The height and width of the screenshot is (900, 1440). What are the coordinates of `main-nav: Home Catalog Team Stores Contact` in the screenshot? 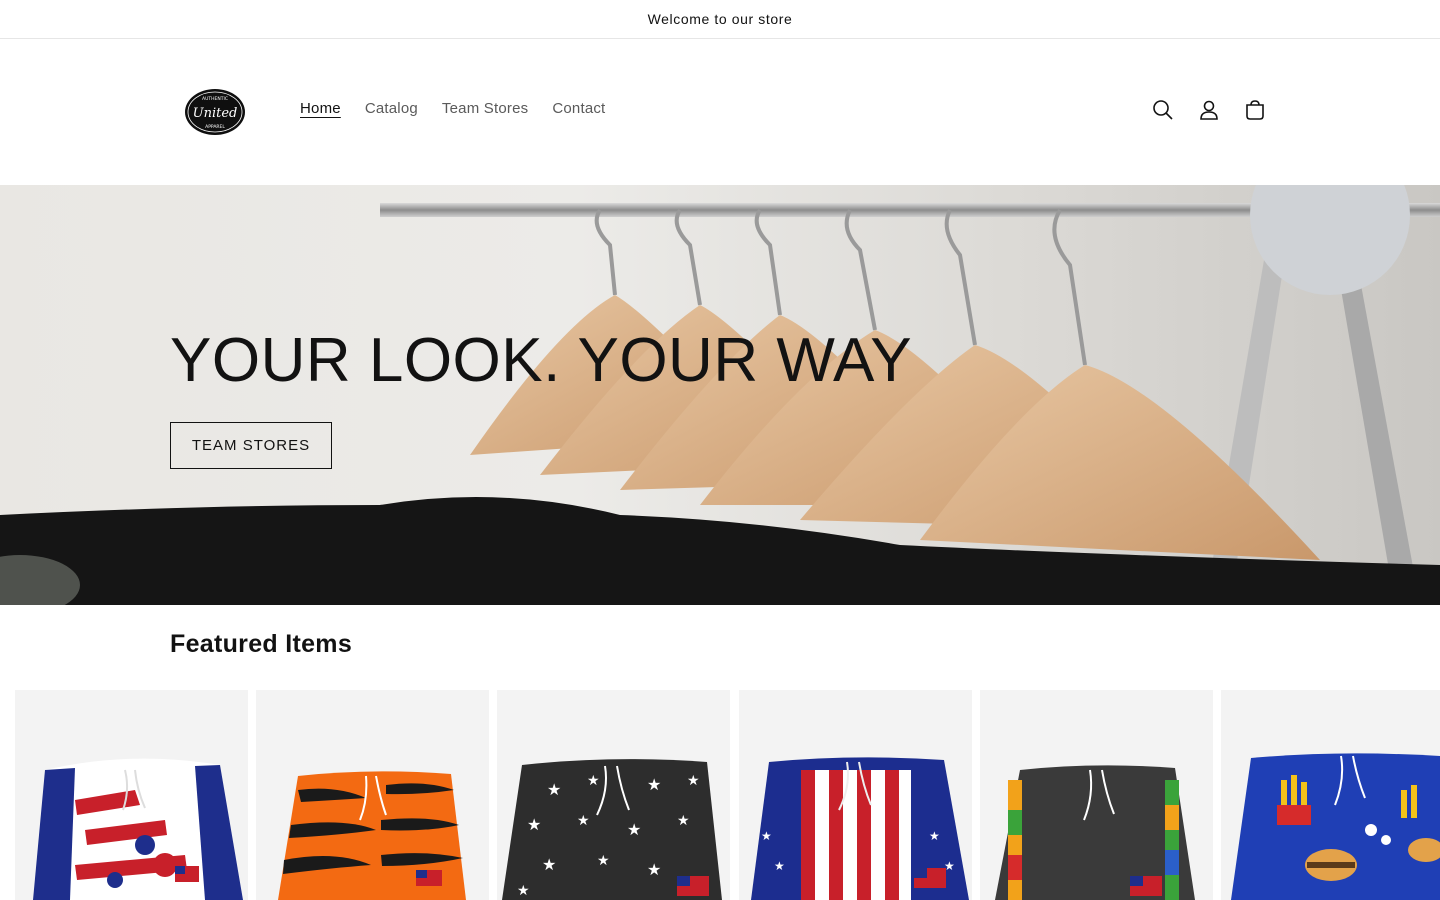 It's located at (464, 108).